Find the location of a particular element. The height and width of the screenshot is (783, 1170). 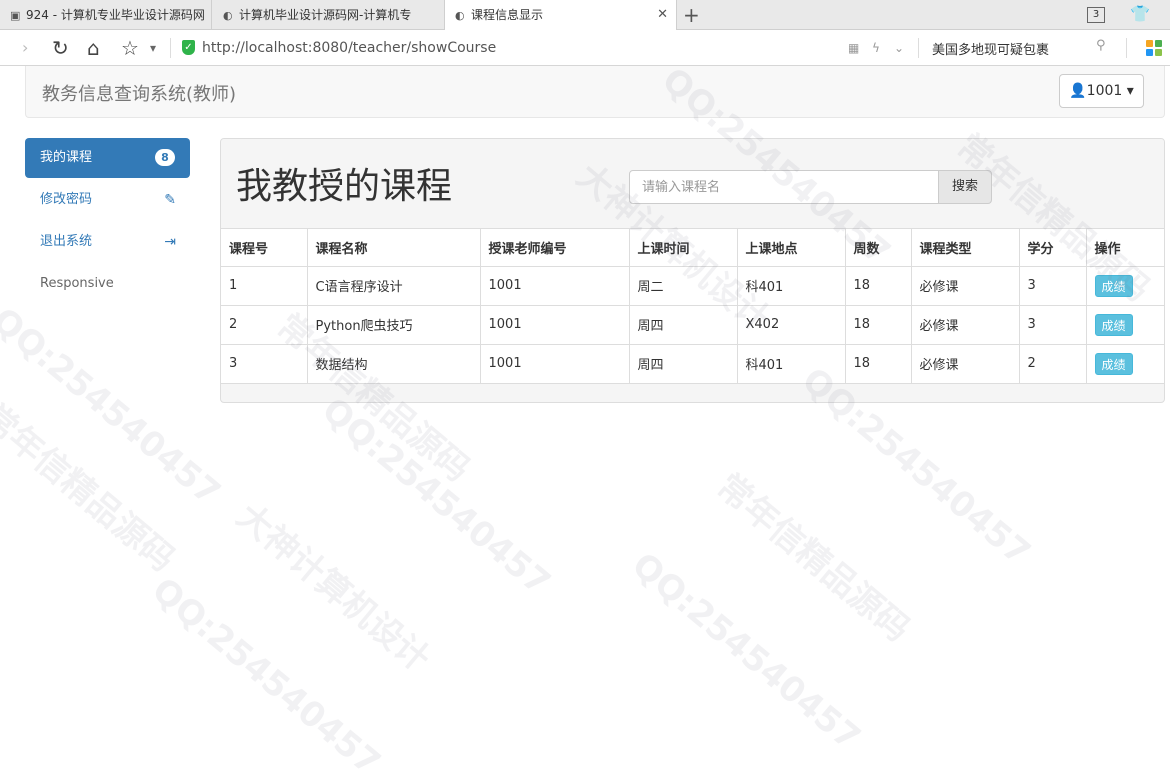

sidebar-item-change-password: 修改密码 ✎ is located at coordinates (107, 200).